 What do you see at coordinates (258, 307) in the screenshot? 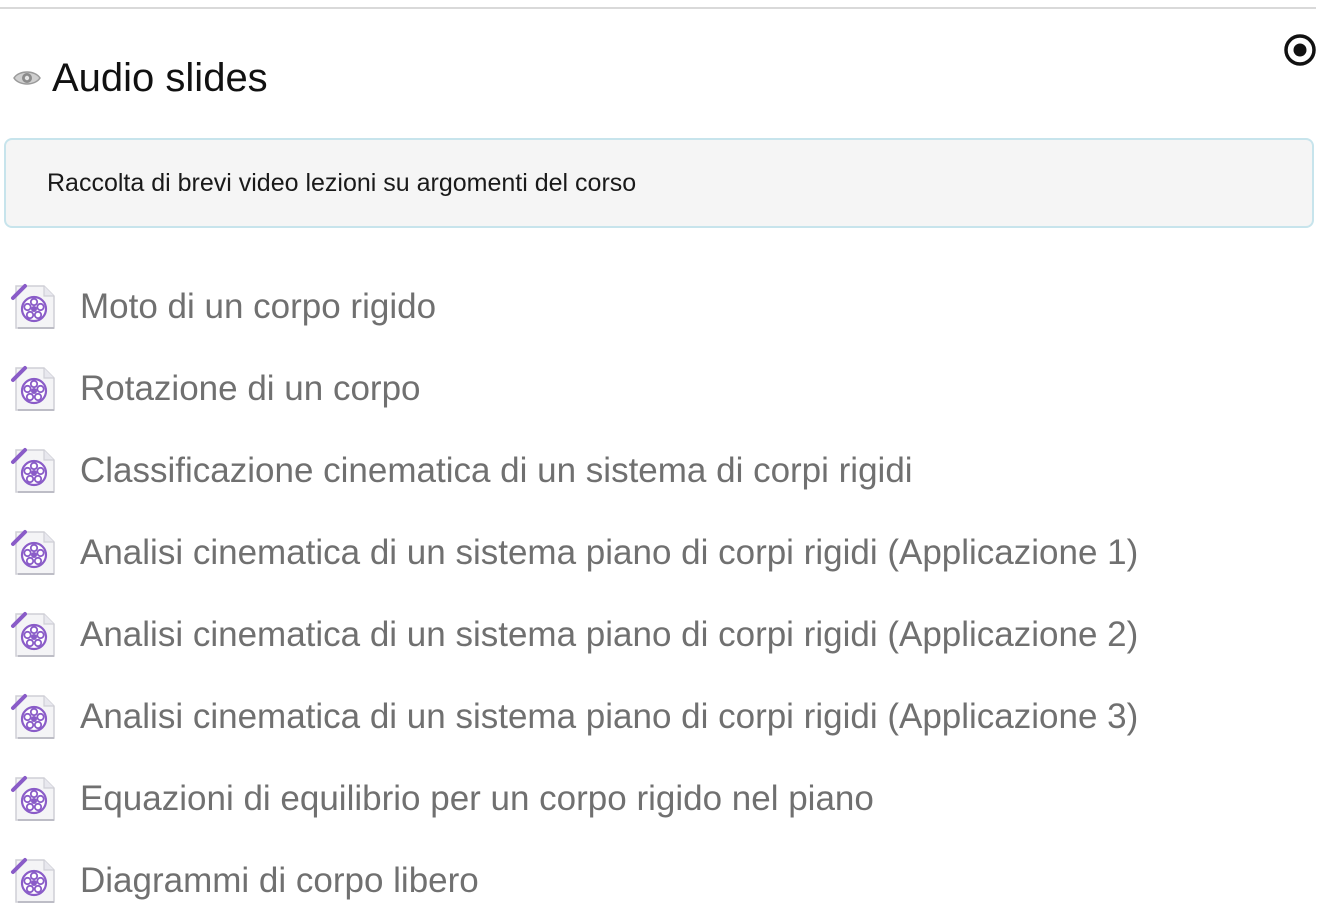
I see `activity-label: Moto di un corpo rigido` at bounding box center [258, 307].